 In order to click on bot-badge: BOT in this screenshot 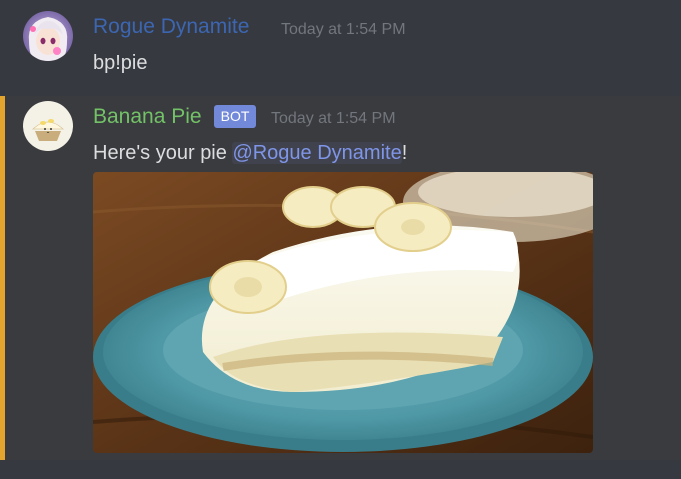, I will do `click(235, 116)`.